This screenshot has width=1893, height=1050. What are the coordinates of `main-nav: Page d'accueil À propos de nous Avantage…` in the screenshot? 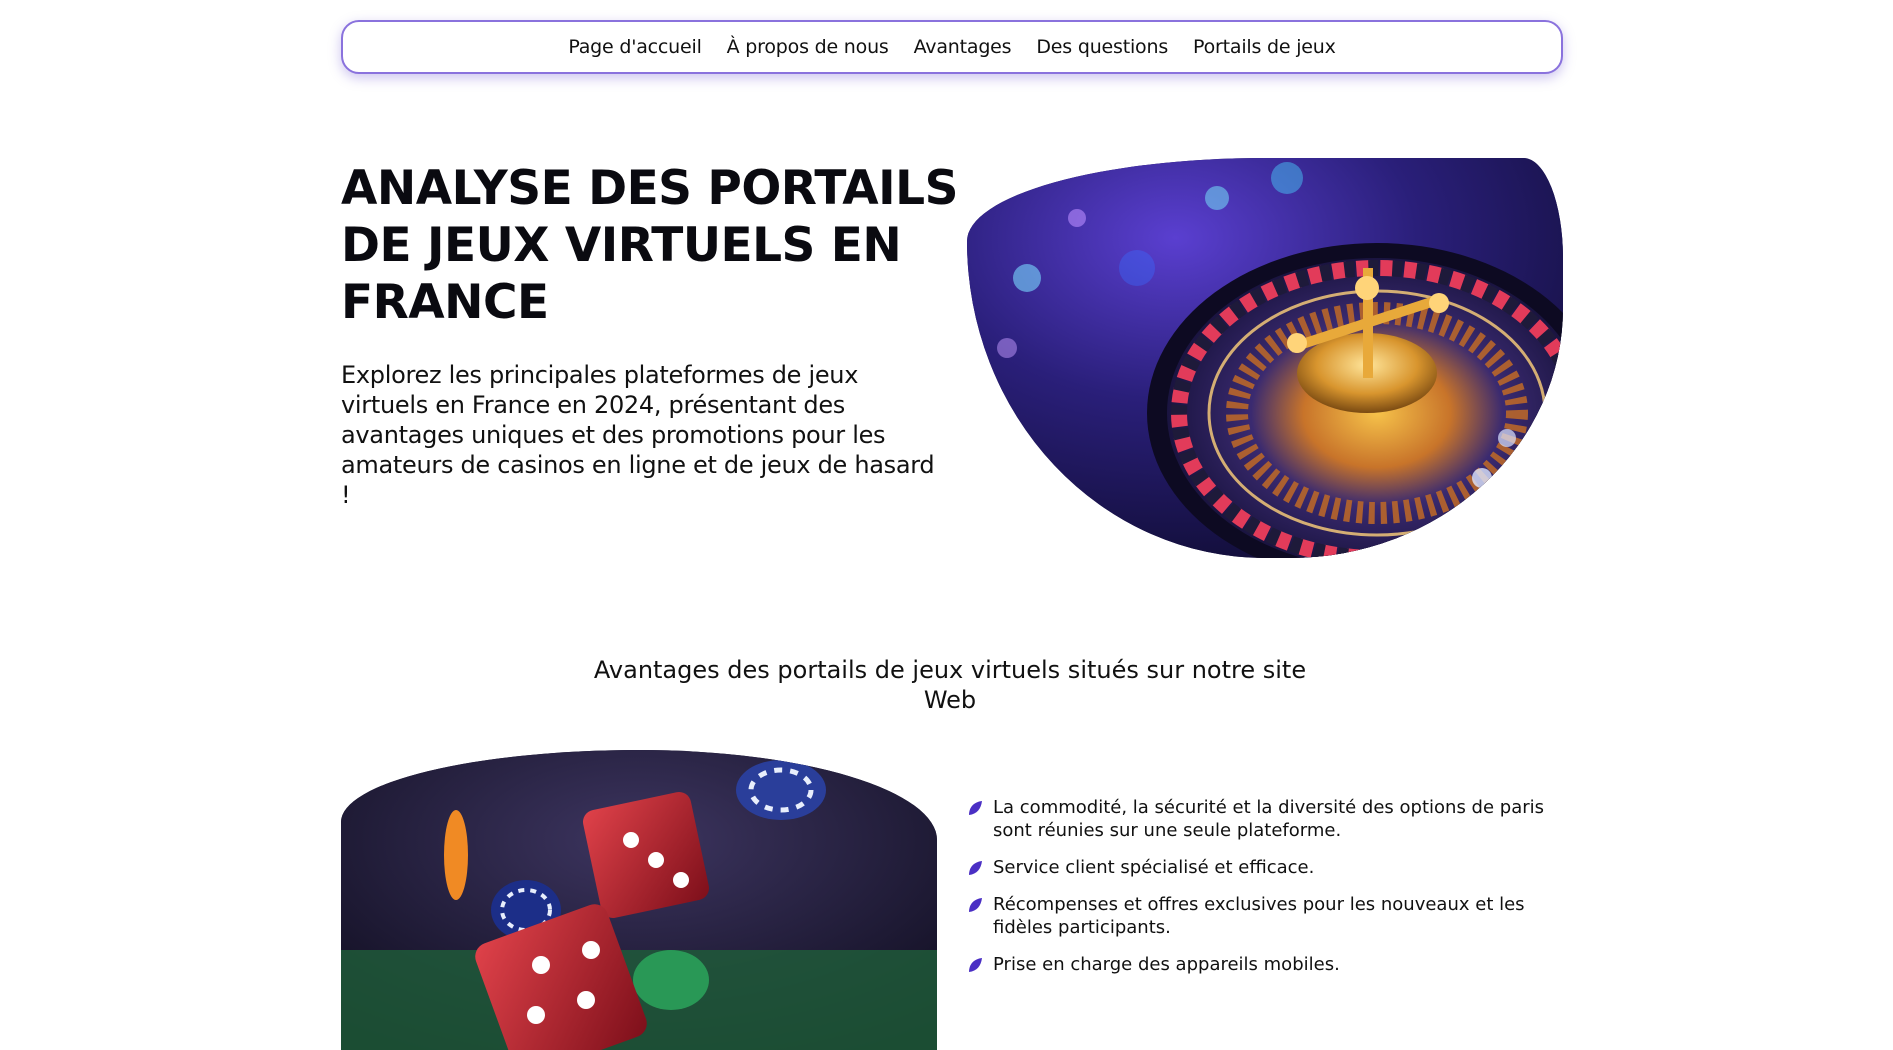 It's located at (952, 47).